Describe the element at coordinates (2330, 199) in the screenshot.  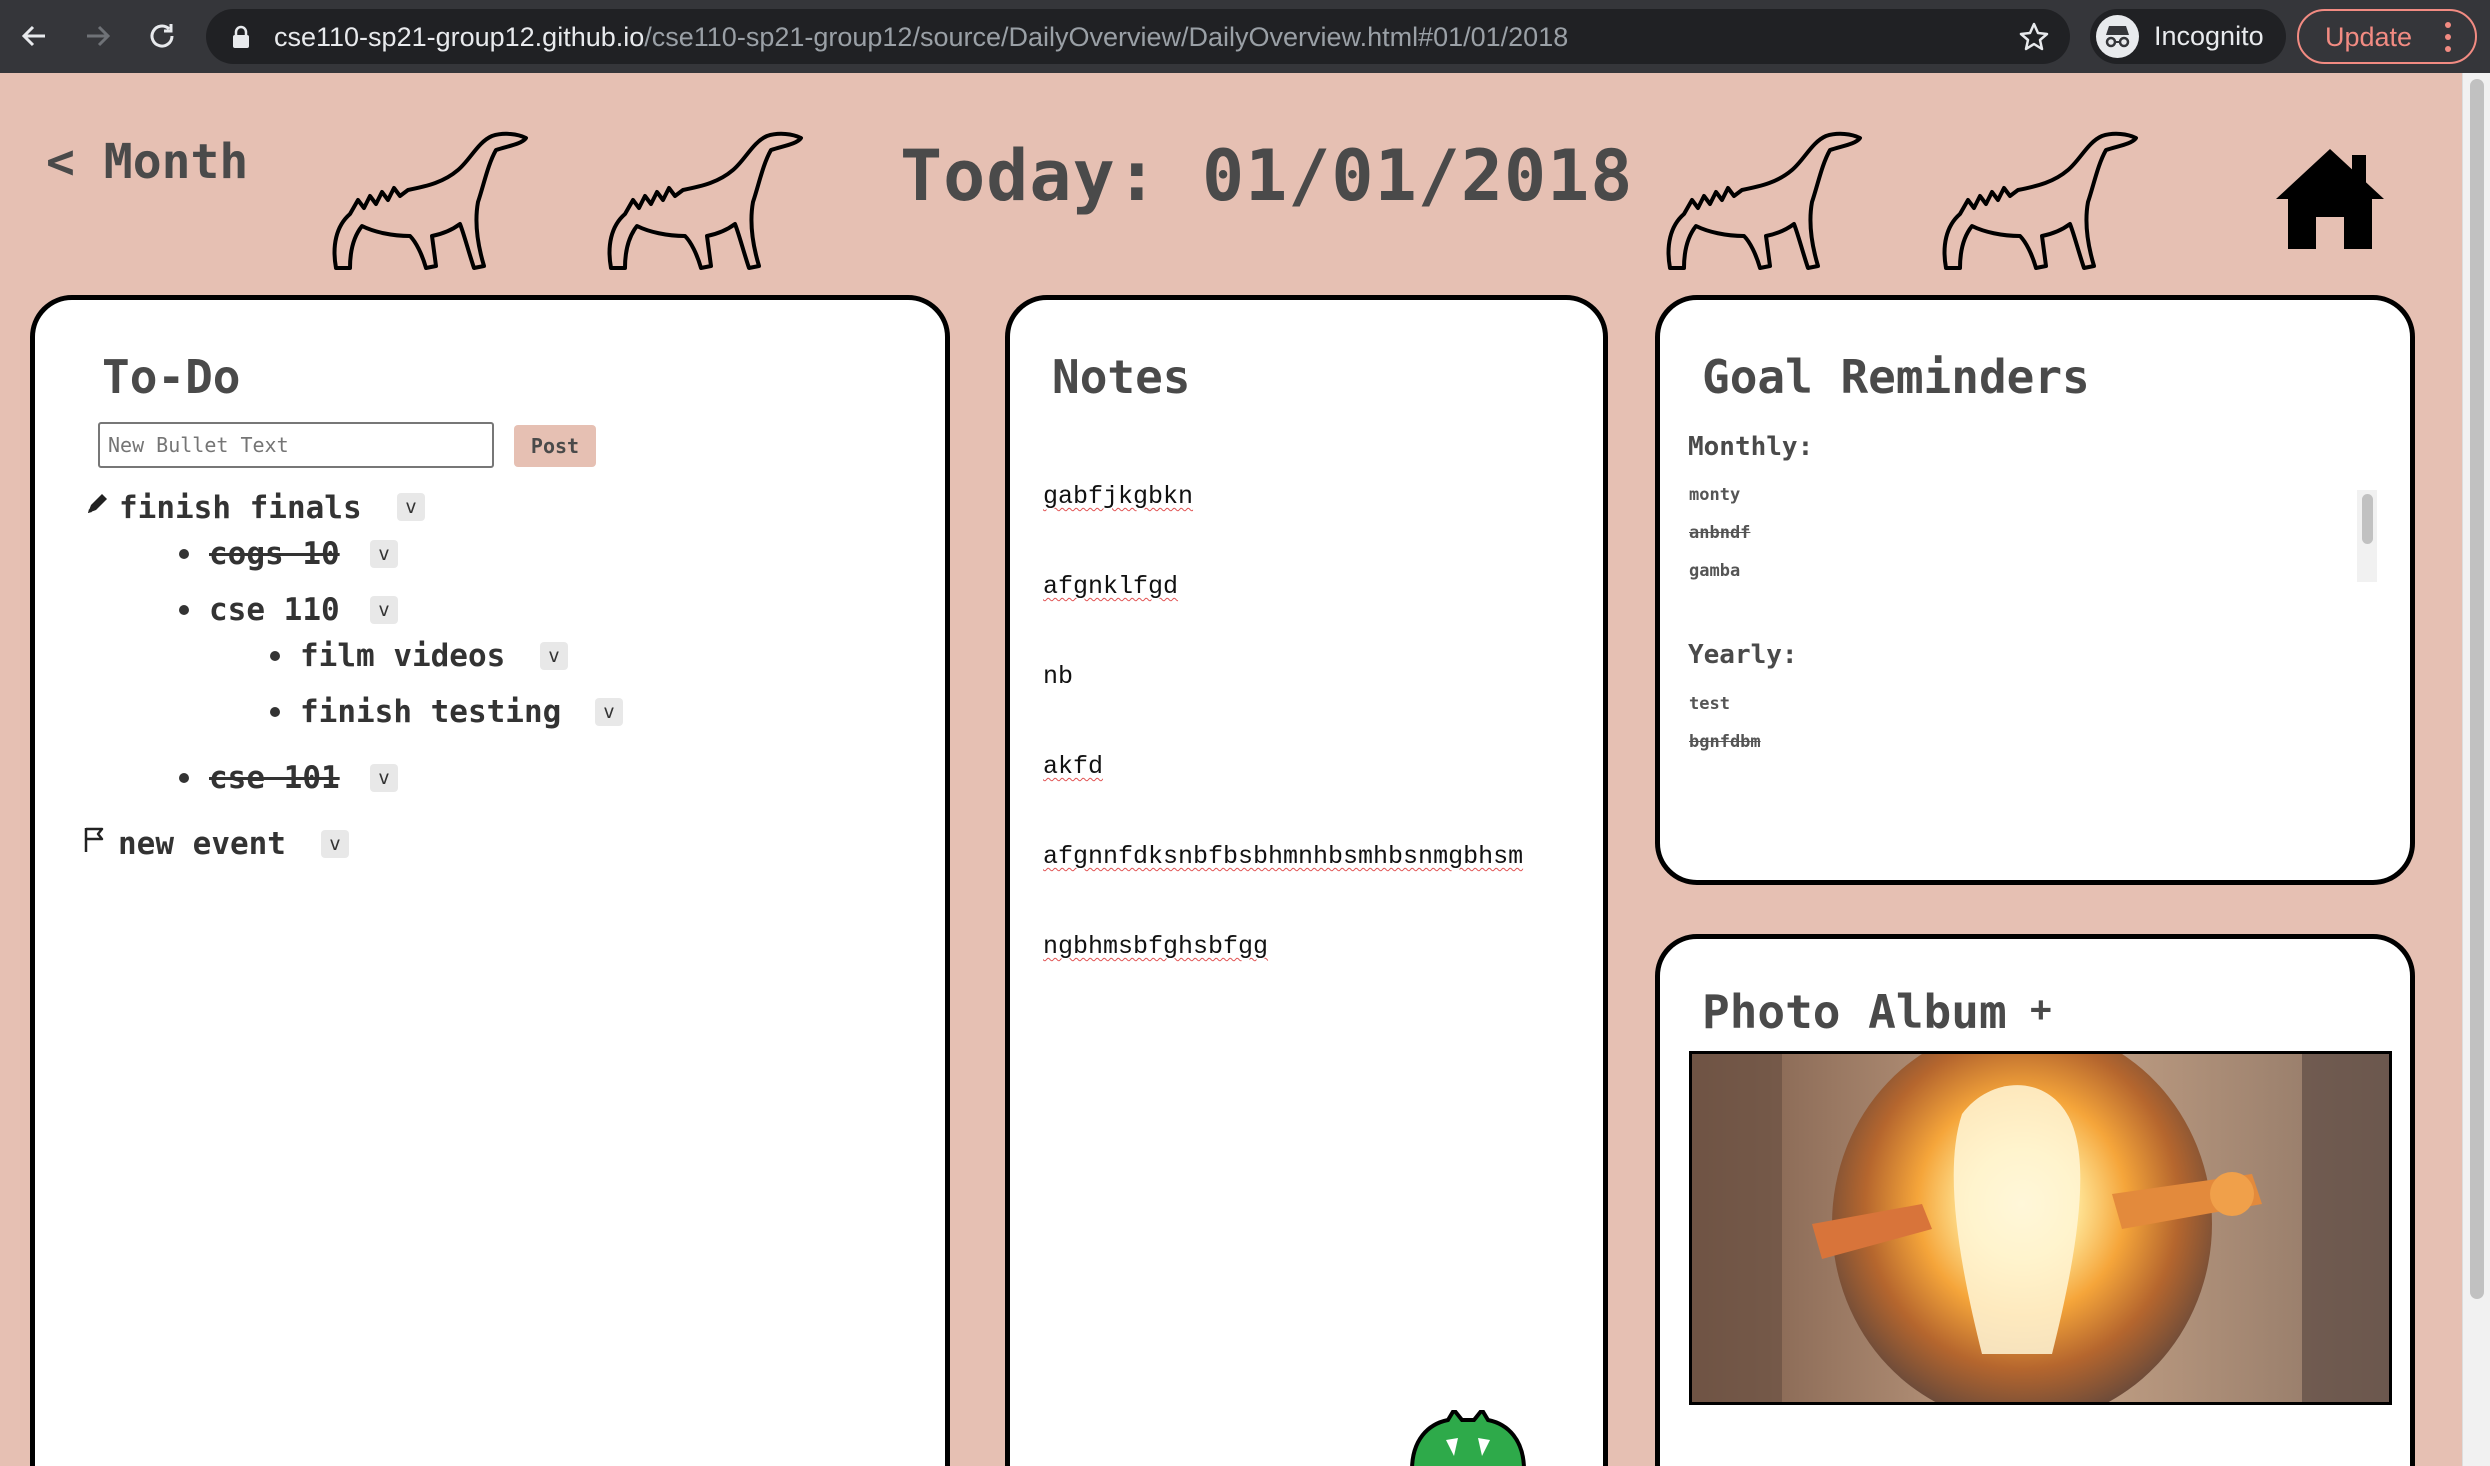
I see `home-icon` at that location.